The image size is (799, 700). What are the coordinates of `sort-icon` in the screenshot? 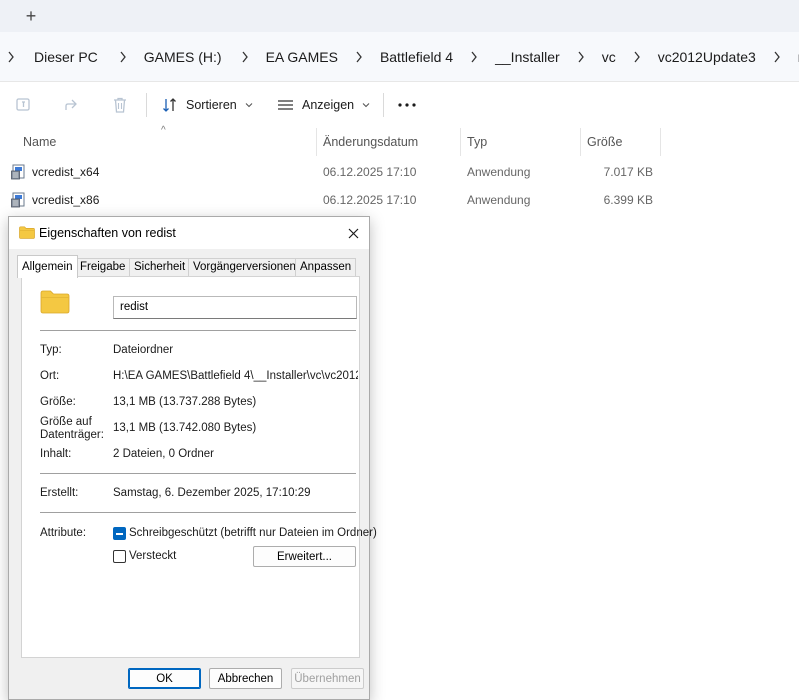 It's located at (169, 105).